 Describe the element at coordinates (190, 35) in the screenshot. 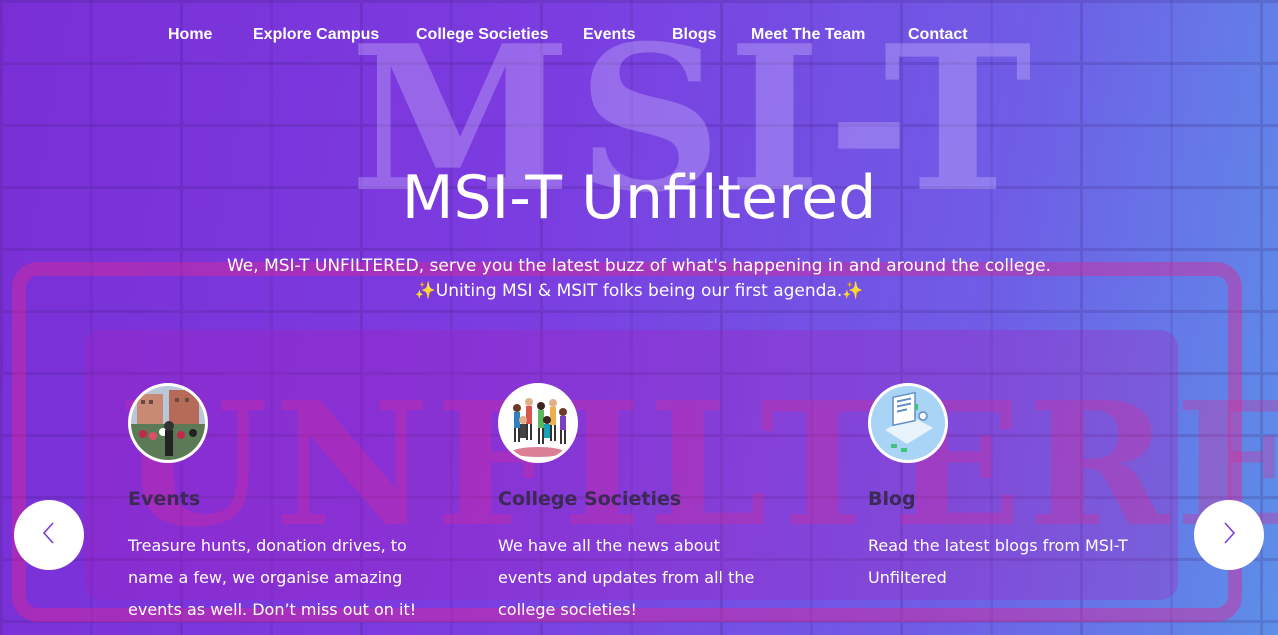

I see `nav-home: Home` at that location.